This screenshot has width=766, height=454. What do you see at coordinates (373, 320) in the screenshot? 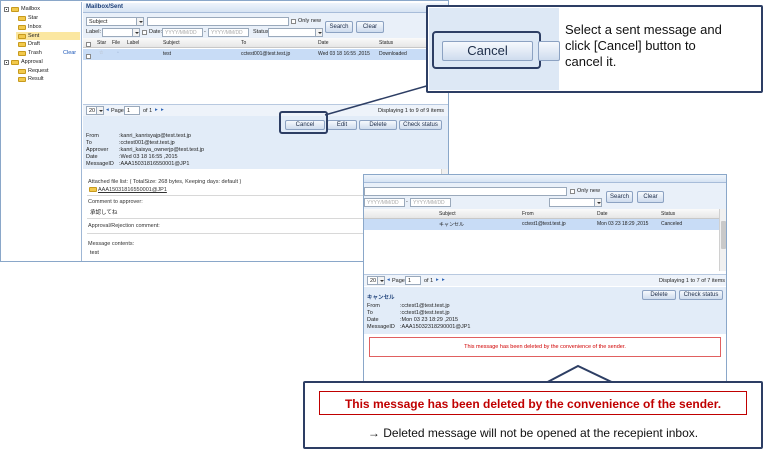
I see `detail-date-key-2: Date` at bounding box center [373, 320].